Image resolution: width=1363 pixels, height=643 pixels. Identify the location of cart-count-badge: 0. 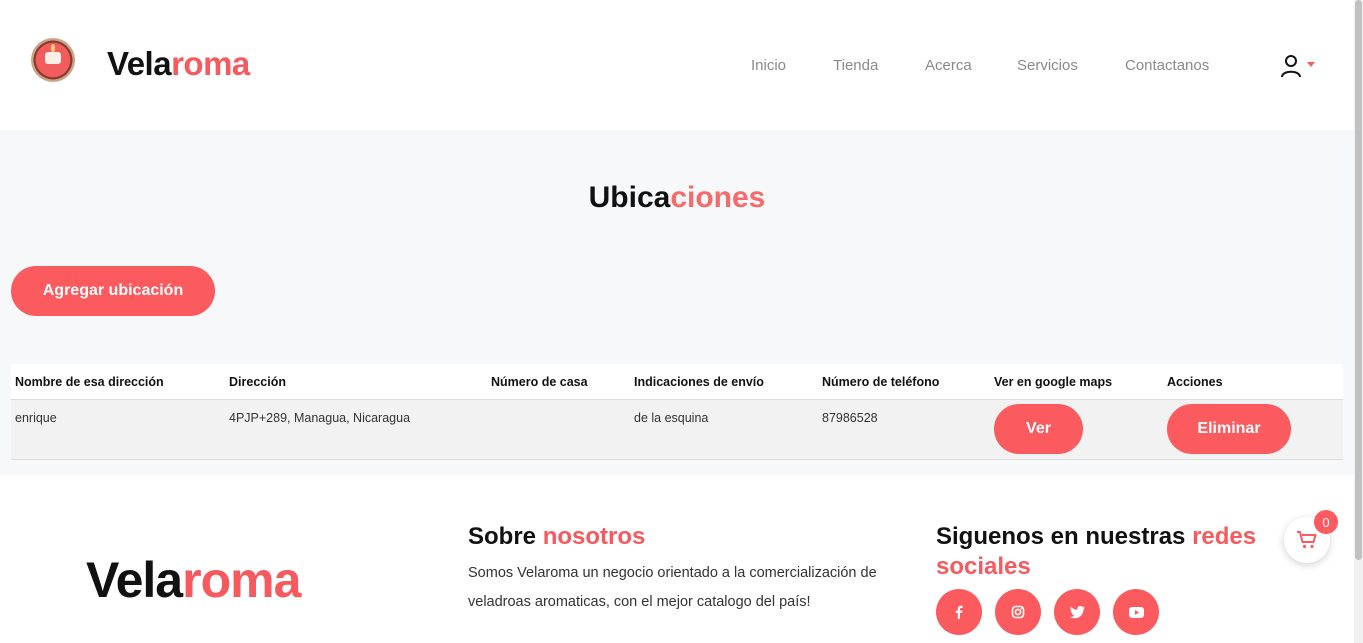
(1326, 522).